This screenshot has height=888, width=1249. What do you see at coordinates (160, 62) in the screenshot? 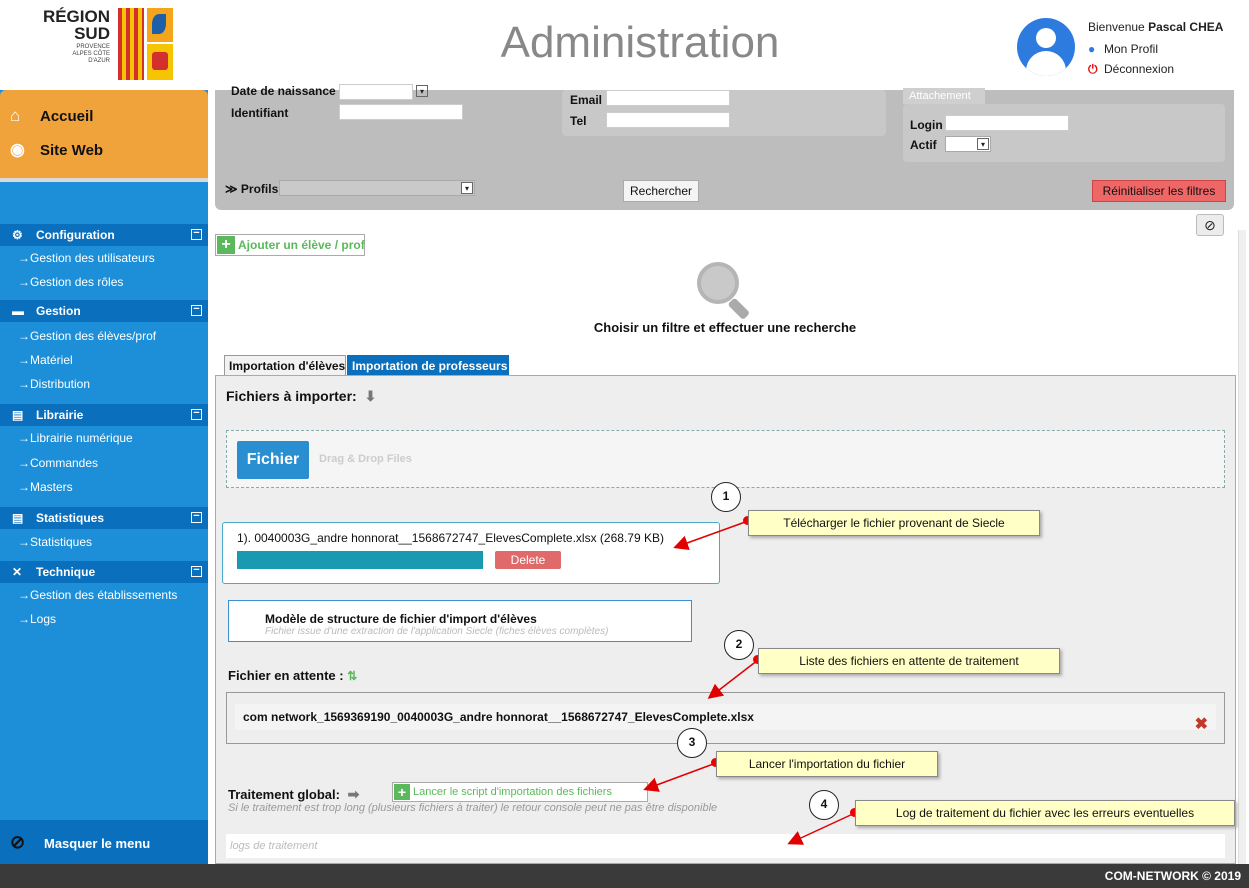
I see `logo-shield-cross` at bounding box center [160, 62].